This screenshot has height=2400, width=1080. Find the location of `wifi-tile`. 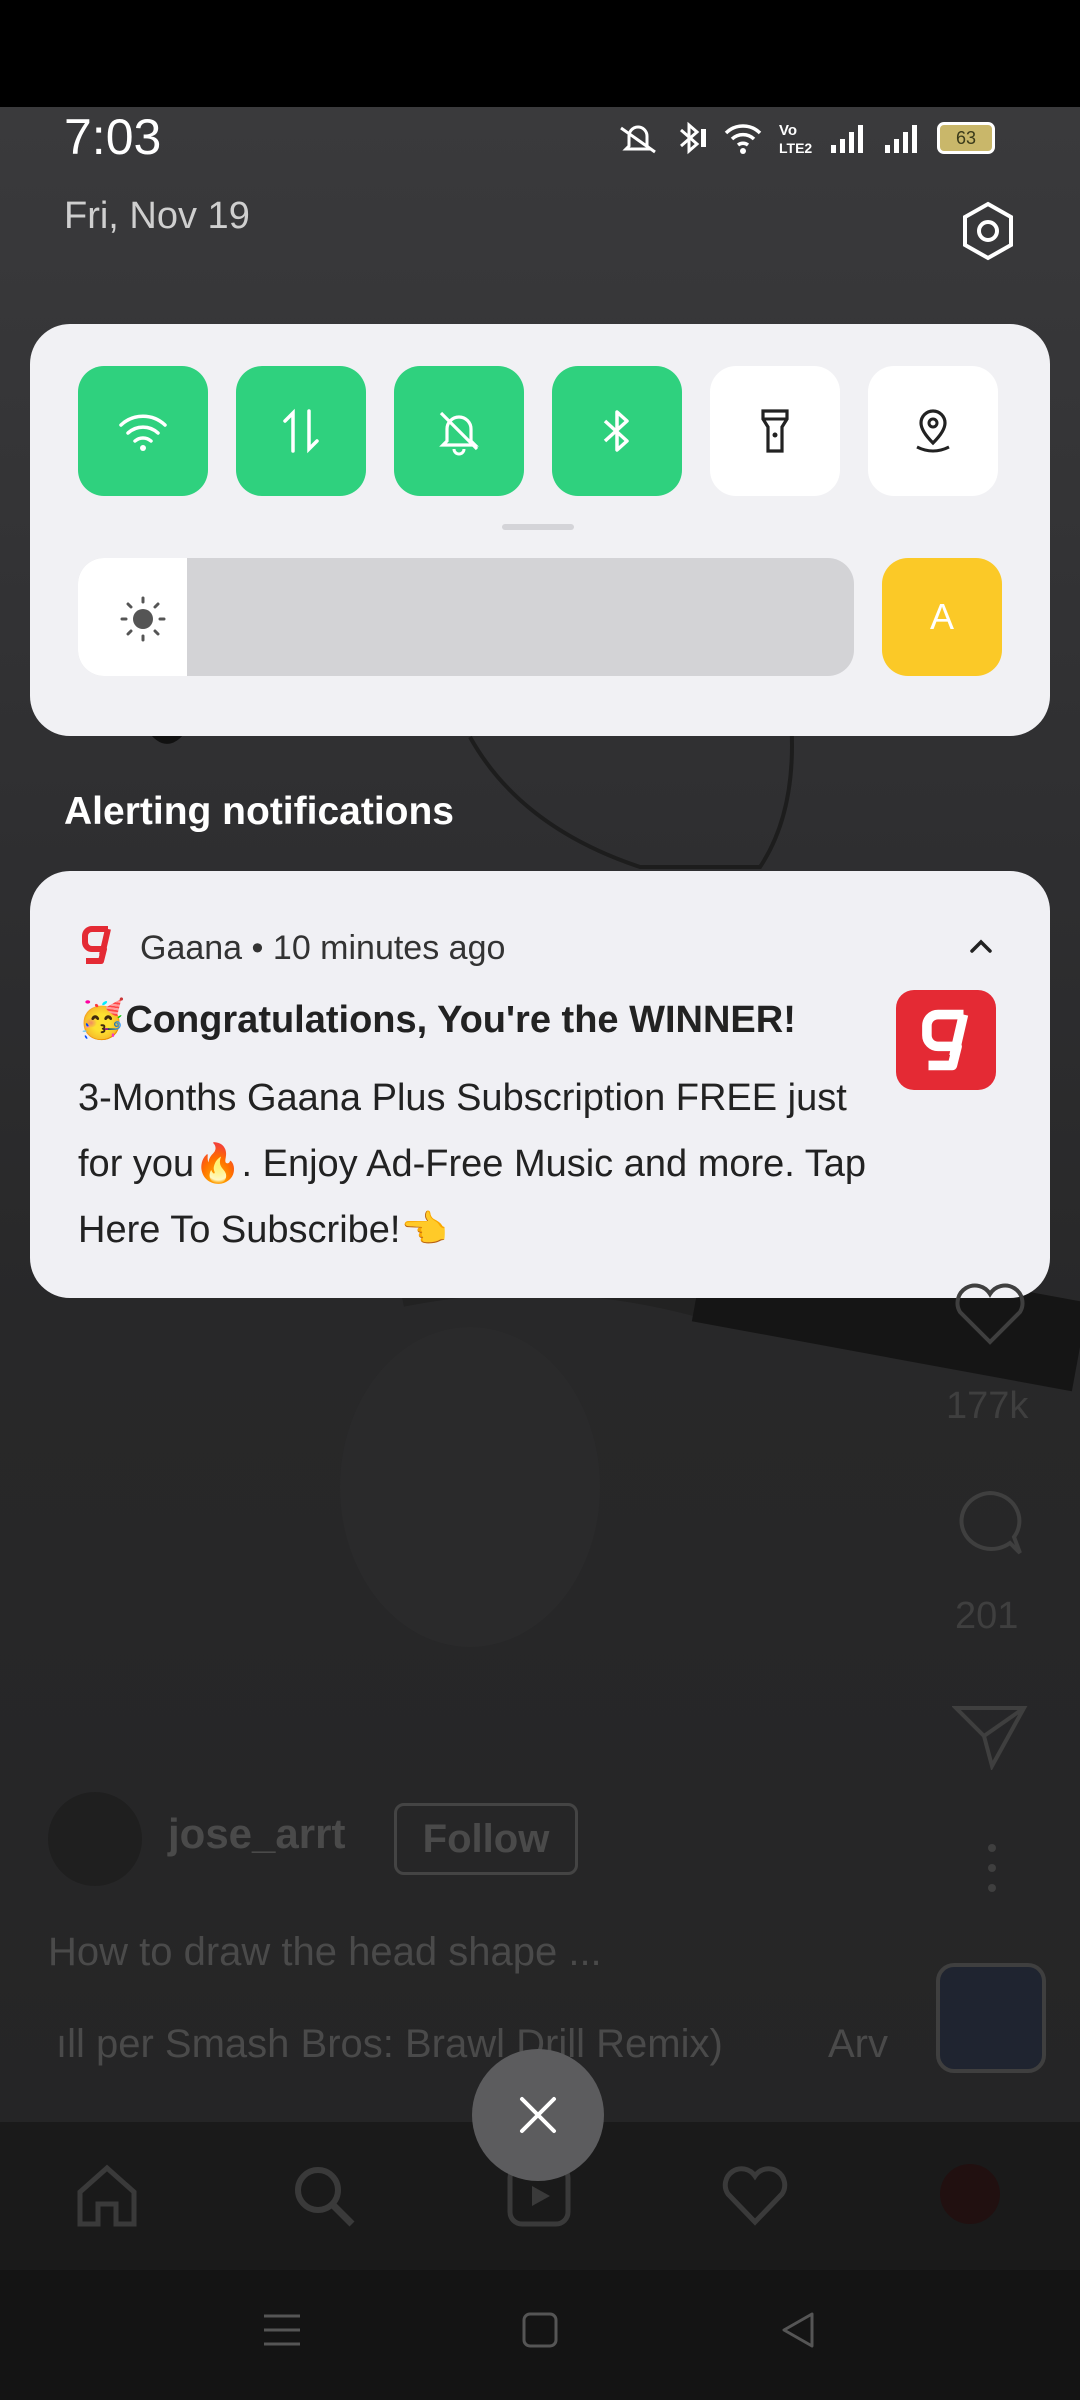

wifi-tile is located at coordinates (143, 431).